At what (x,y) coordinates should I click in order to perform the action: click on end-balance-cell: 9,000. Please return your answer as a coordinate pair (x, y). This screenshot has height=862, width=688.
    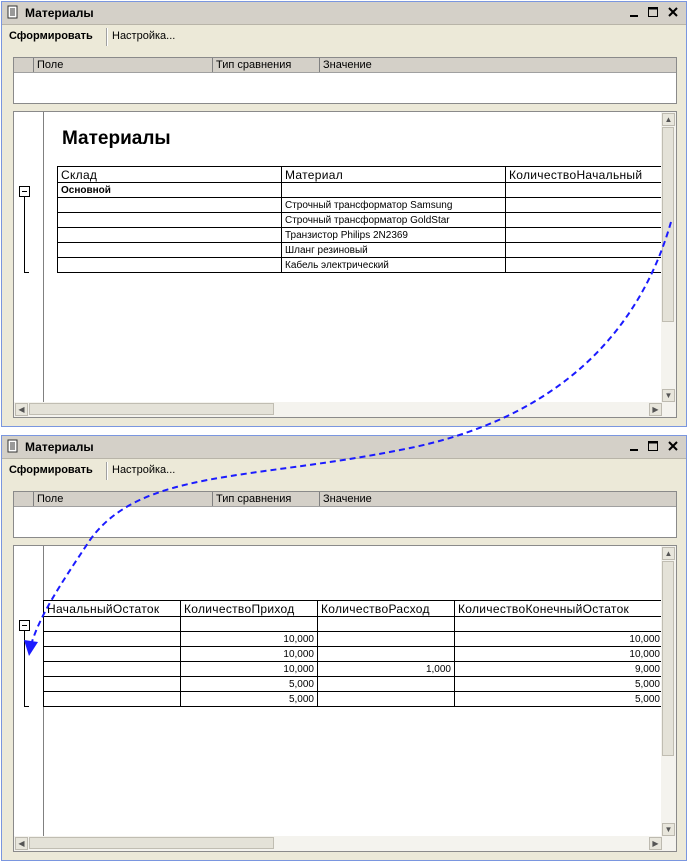
    Looking at the image, I should click on (559, 669).